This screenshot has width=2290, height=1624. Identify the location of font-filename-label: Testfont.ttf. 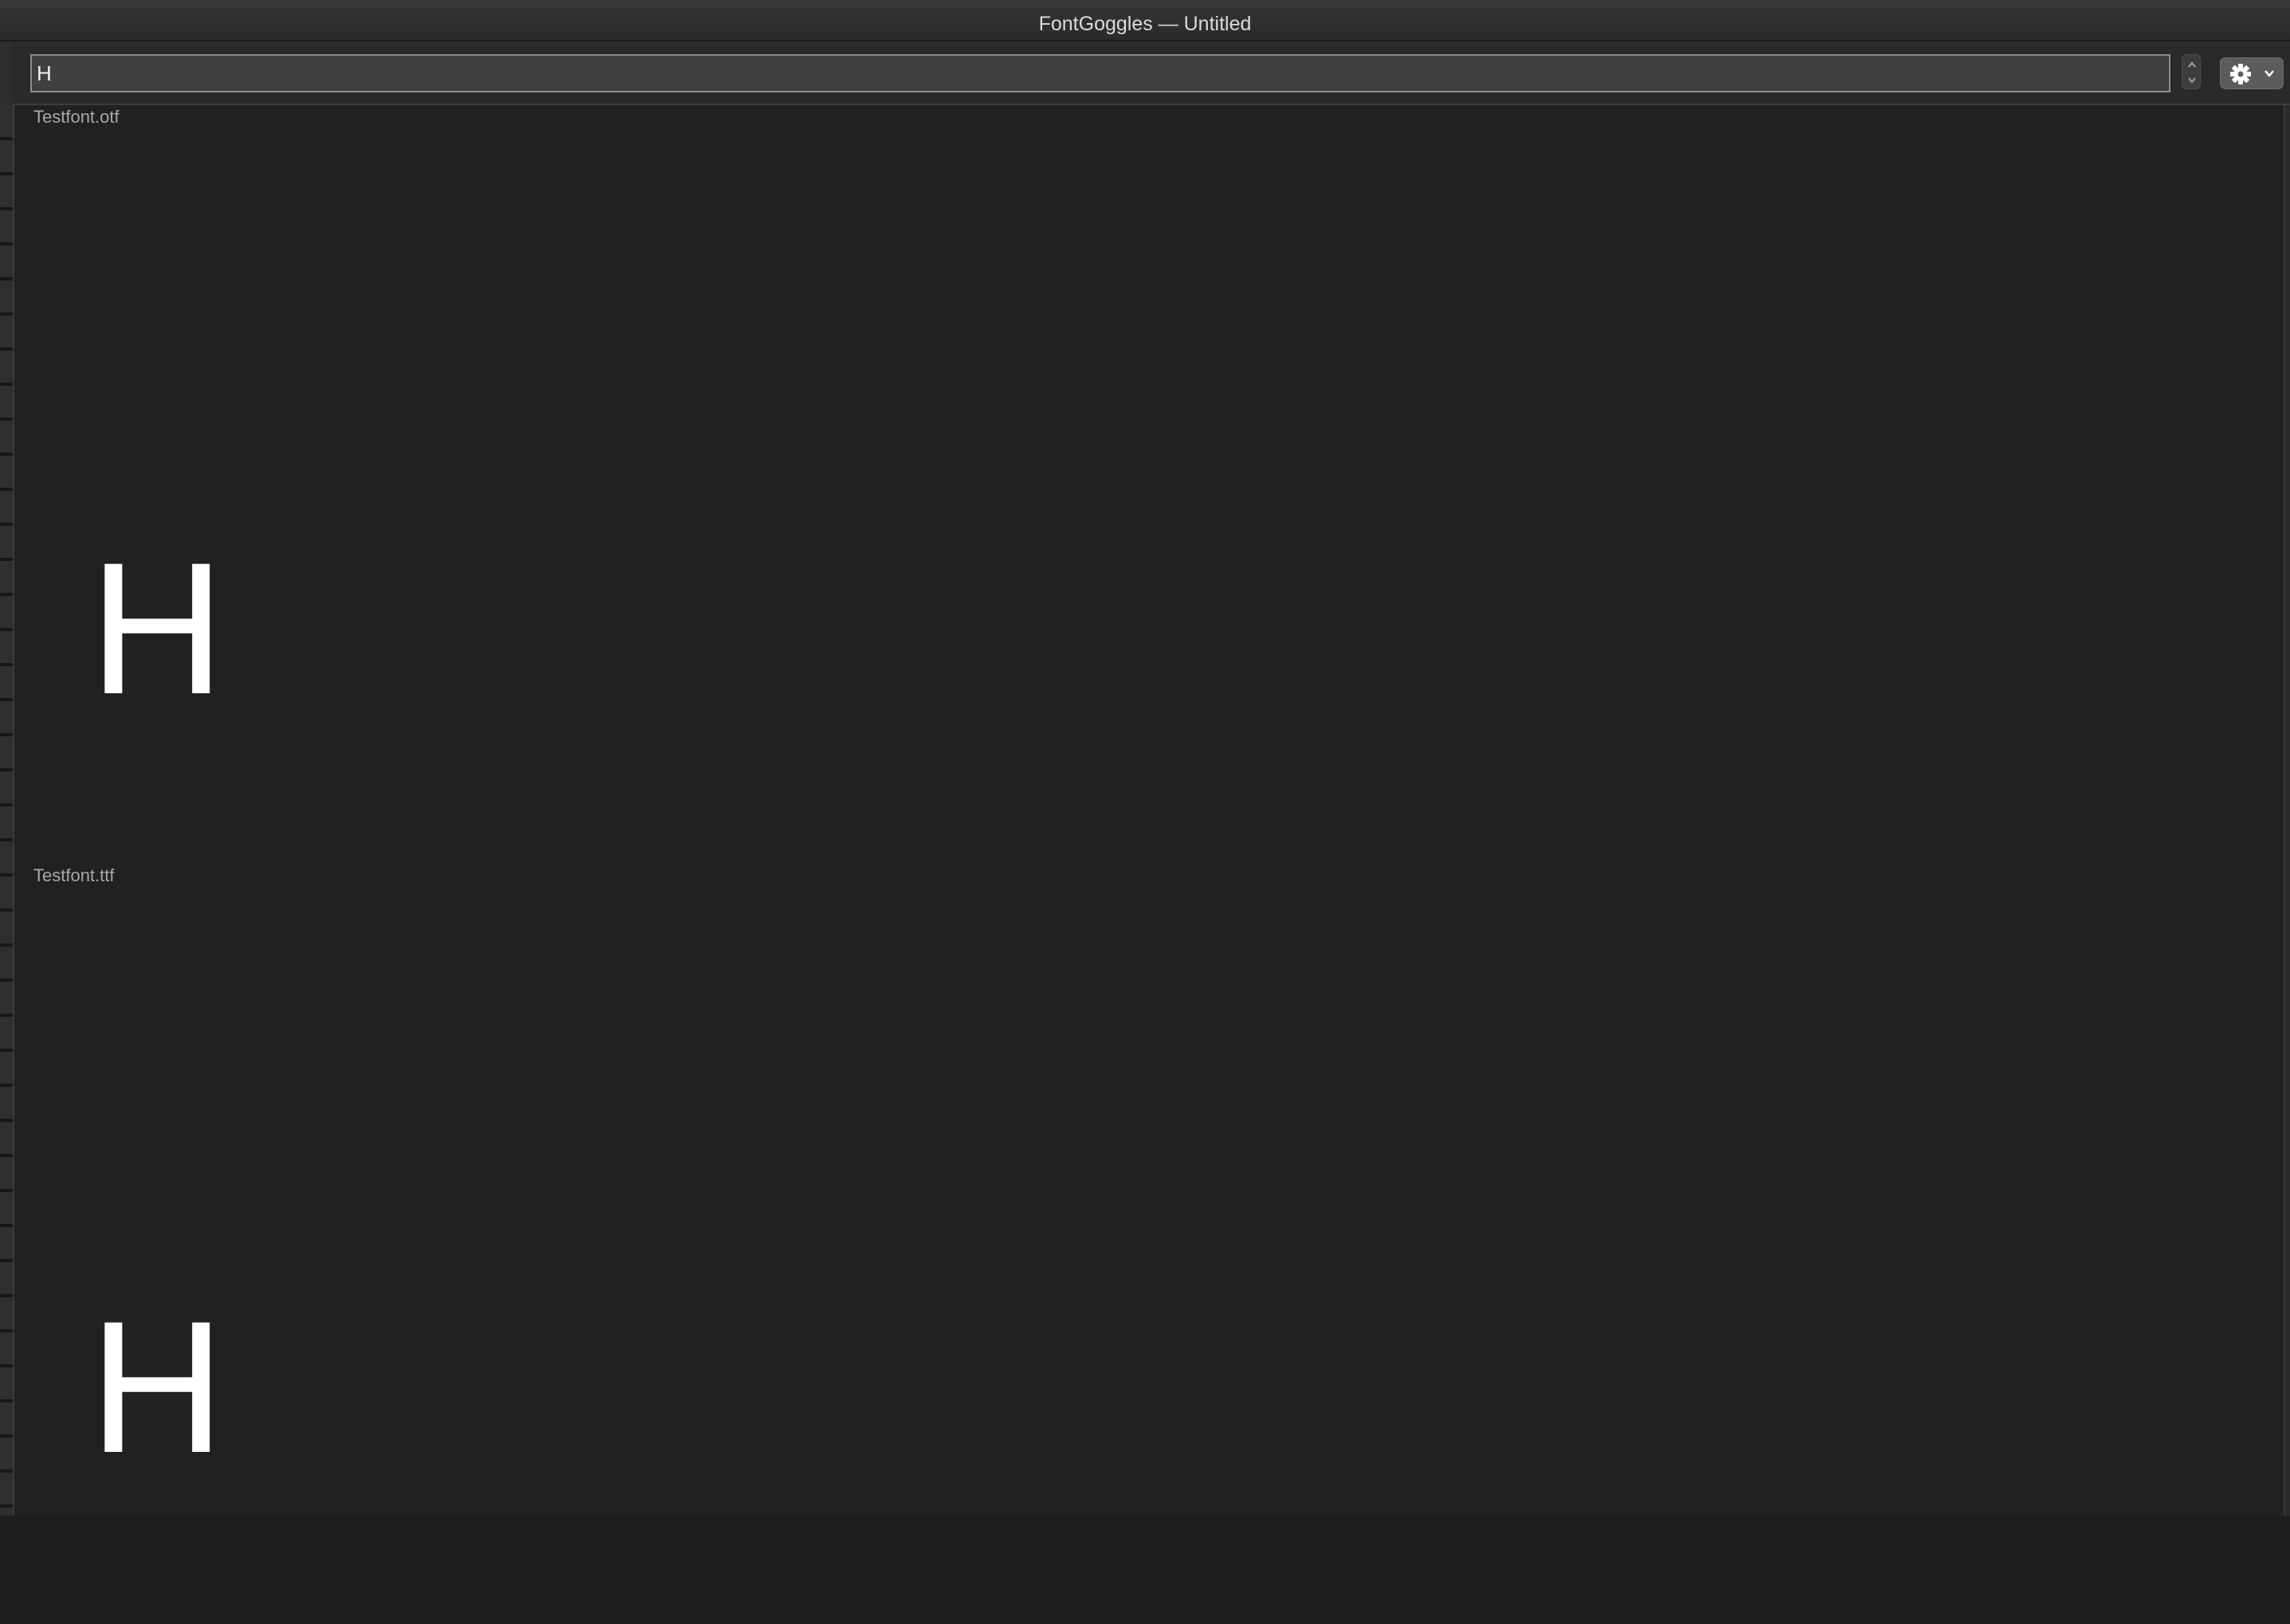
(74, 875).